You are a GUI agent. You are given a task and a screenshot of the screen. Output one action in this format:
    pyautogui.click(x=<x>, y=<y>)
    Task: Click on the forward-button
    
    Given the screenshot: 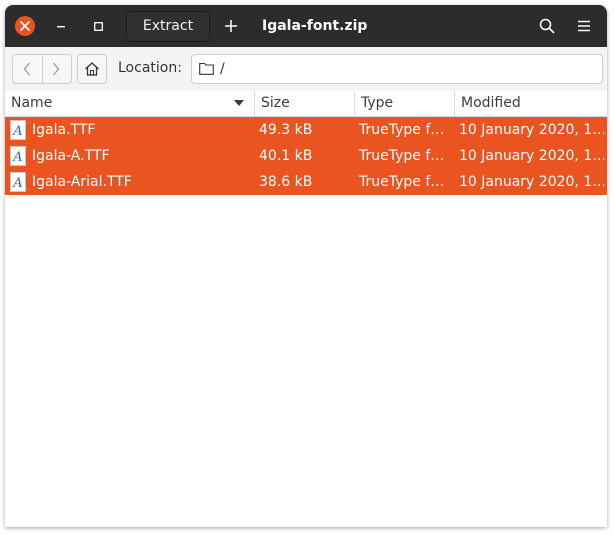 What is the action you would take?
    pyautogui.click(x=56, y=69)
    